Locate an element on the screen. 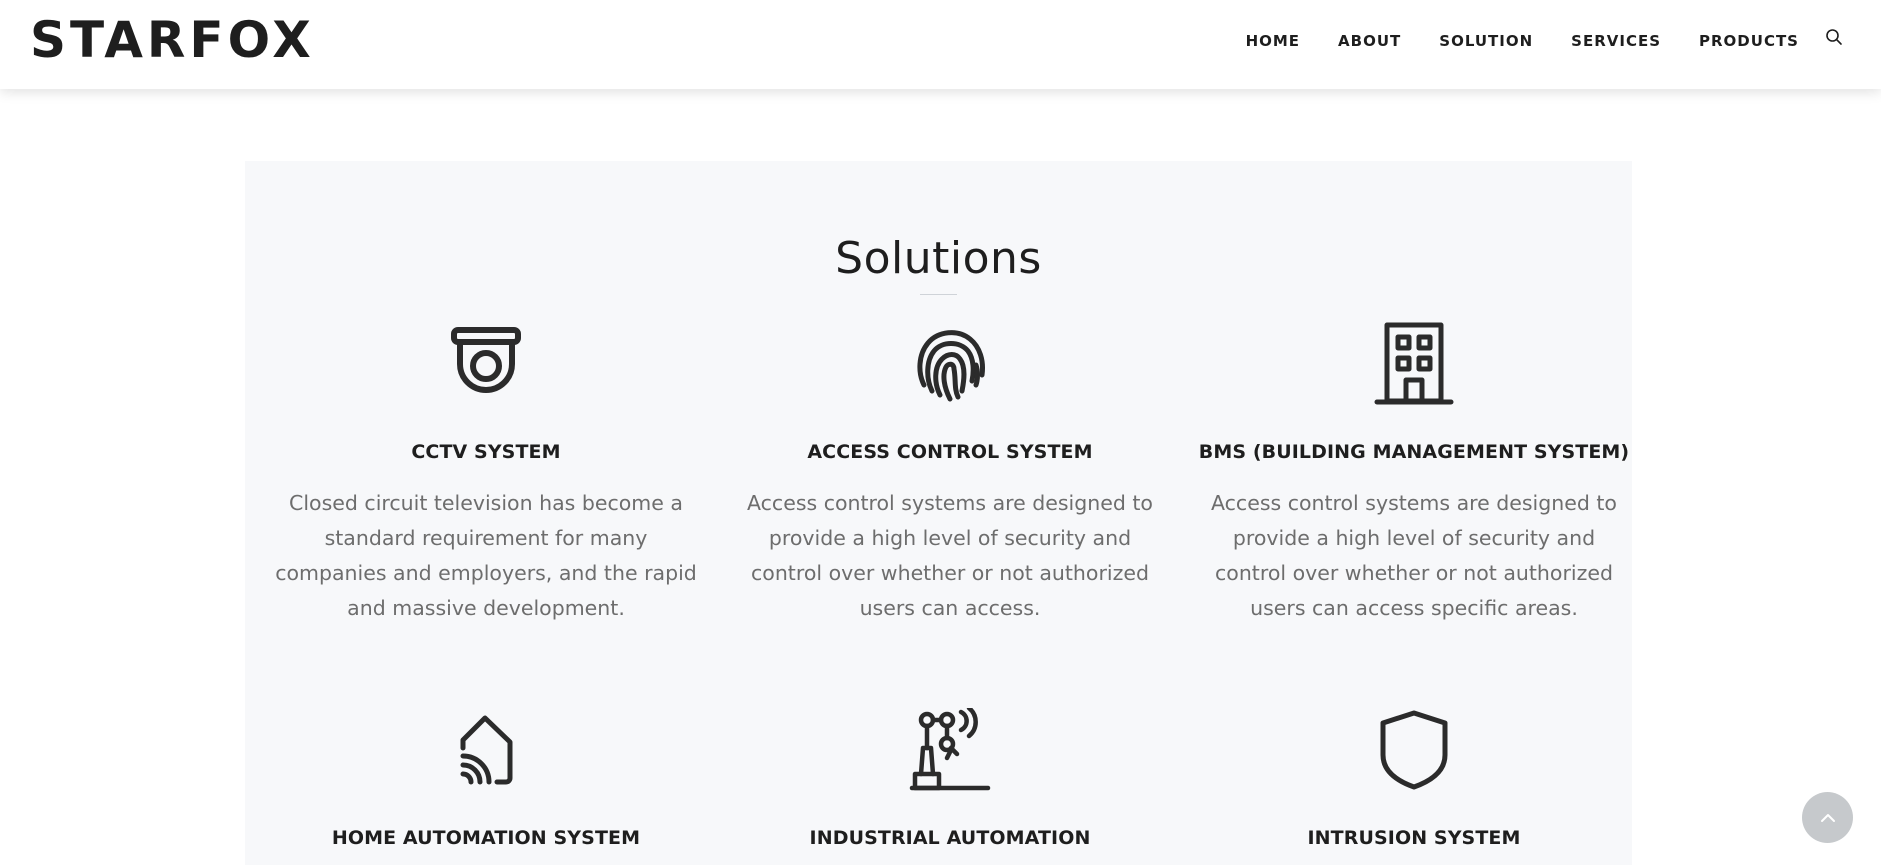  solution-card-home-automation: HOME AUTOMATION SYSTEM is located at coordinates (486, 779).